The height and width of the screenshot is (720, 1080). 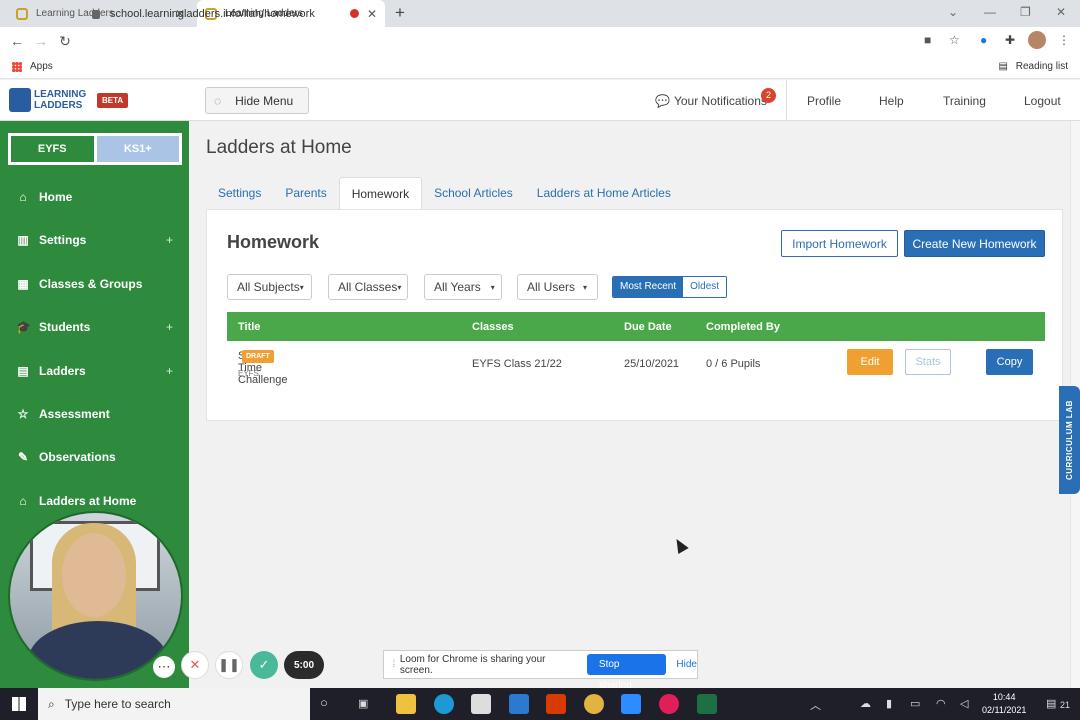 I want to click on sort-oldest: Oldest, so click(x=705, y=287).